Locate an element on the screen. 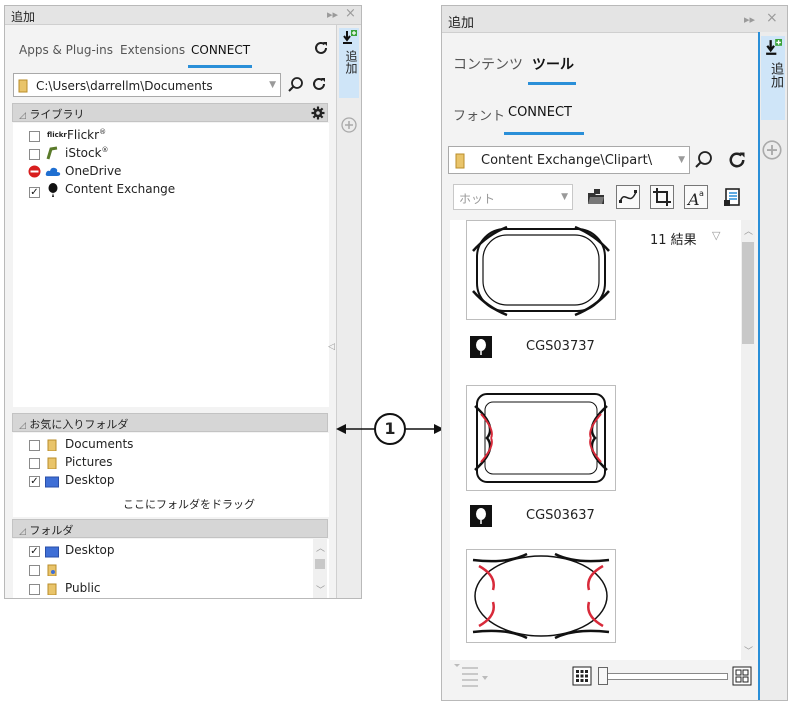 The image size is (800, 706). callout-number: 1 is located at coordinates (390, 428).